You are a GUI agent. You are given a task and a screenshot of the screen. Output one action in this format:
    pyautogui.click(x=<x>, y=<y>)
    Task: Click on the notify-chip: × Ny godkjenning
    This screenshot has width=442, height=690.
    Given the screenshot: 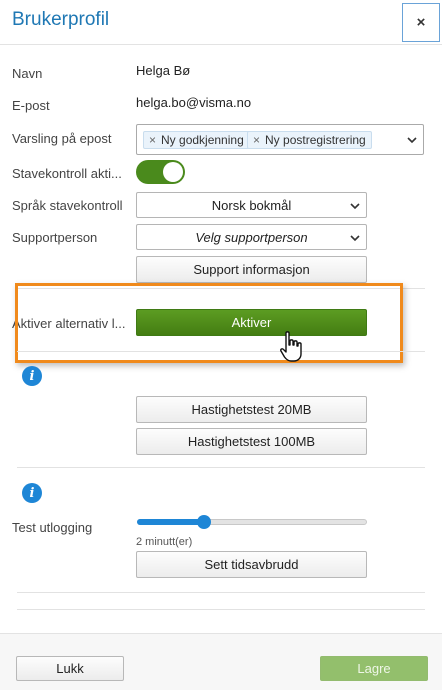 What is the action you would take?
    pyautogui.click(x=196, y=140)
    